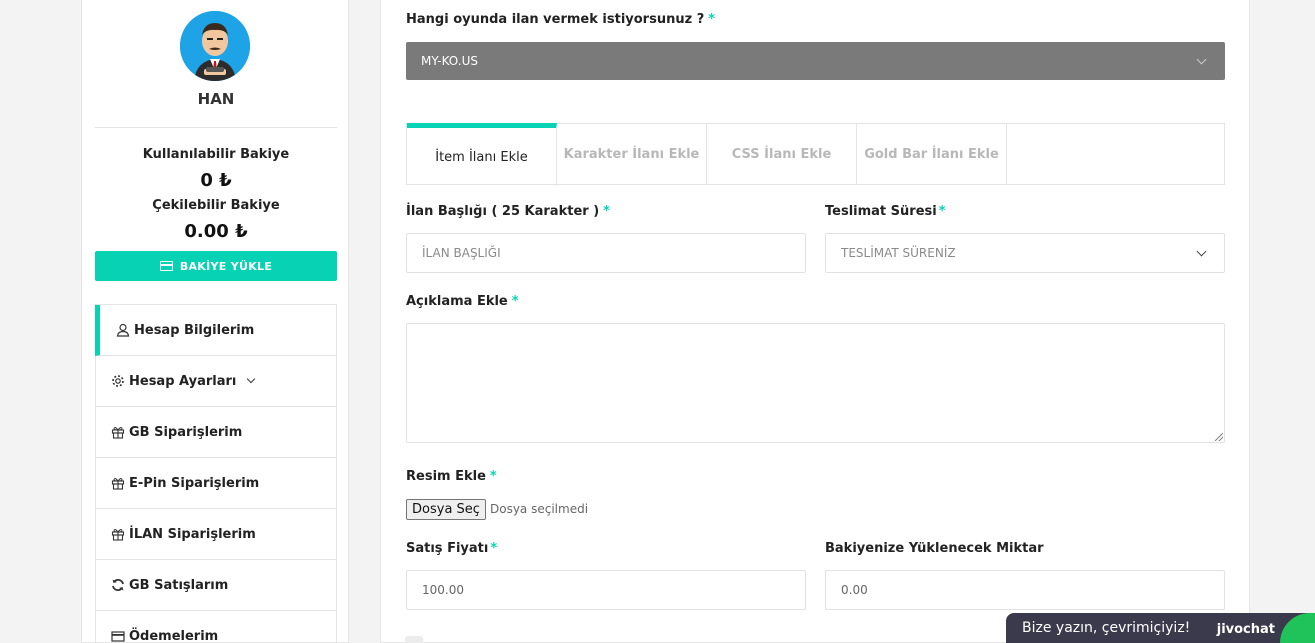 The height and width of the screenshot is (643, 1315). What do you see at coordinates (854, 590) in the screenshot?
I see `payout-value: 0.00` at bounding box center [854, 590].